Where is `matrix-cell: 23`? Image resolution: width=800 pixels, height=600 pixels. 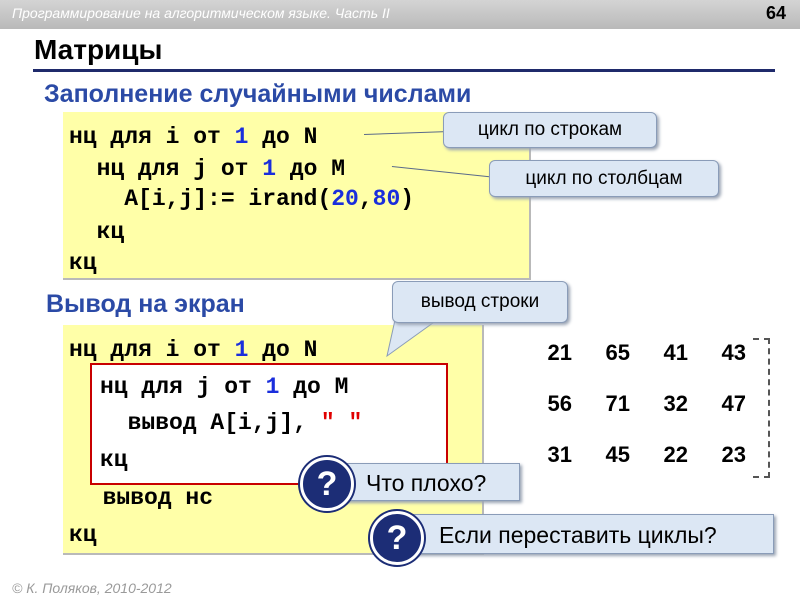 matrix-cell: 23 is located at coordinates (733, 454).